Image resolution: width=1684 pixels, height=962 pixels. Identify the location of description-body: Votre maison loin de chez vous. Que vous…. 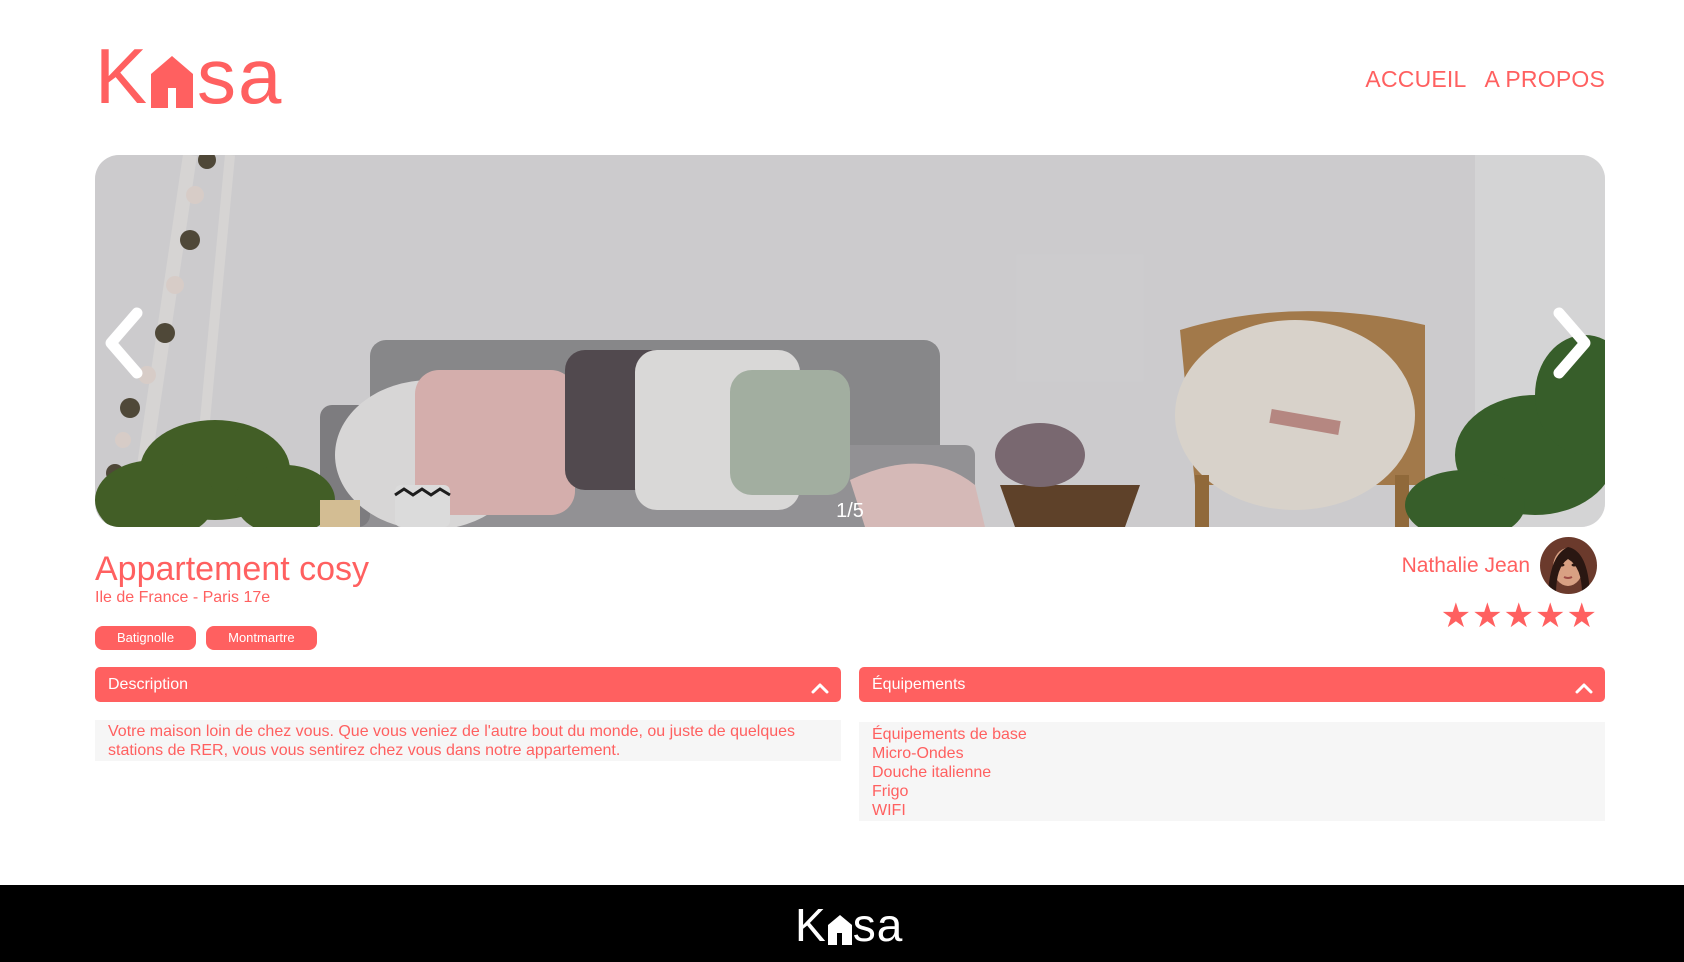
(468, 740).